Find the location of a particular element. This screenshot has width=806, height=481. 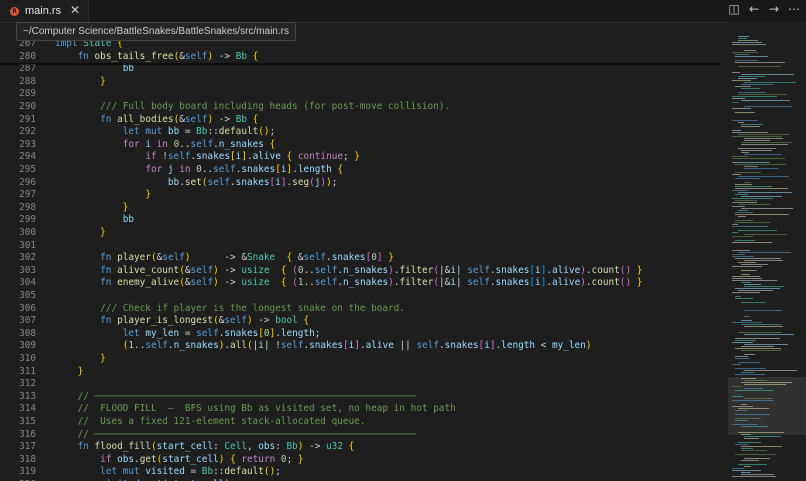

code-line: 305 is located at coordinates (360, 296).